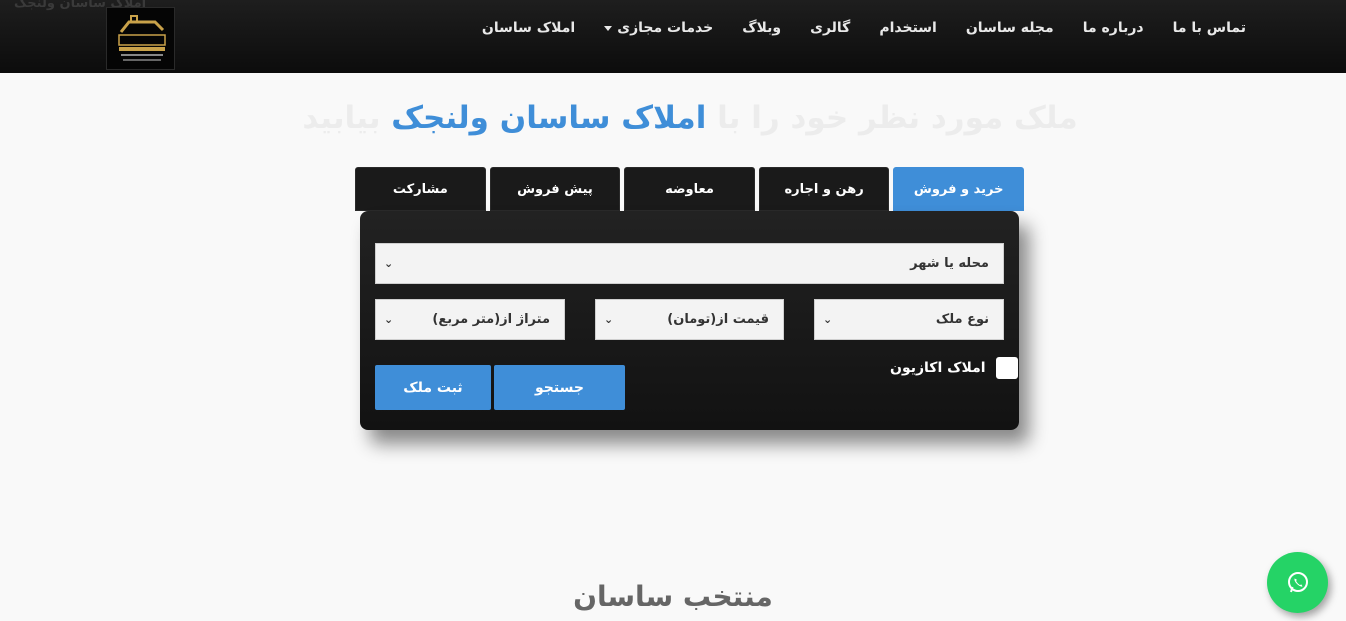 The height and width of the screenshot is (621, 1346). I want to click on nav-item-label: مجله ساسان, so click(1009, 28).